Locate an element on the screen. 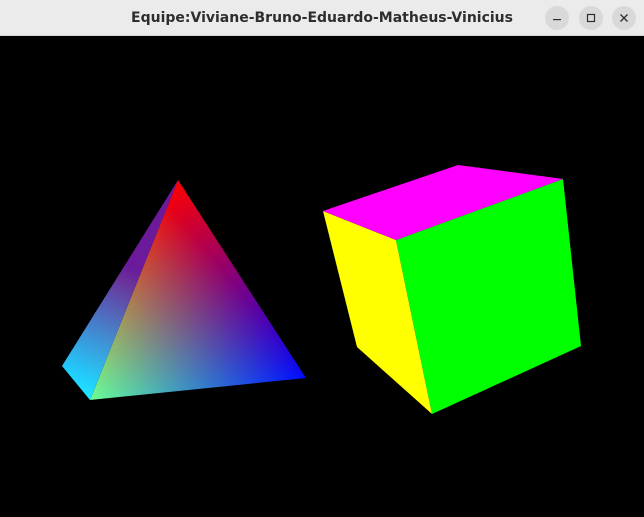 The width and height of the screenshot is (644, 517). maximize-button is located at coordinates (591, 18).